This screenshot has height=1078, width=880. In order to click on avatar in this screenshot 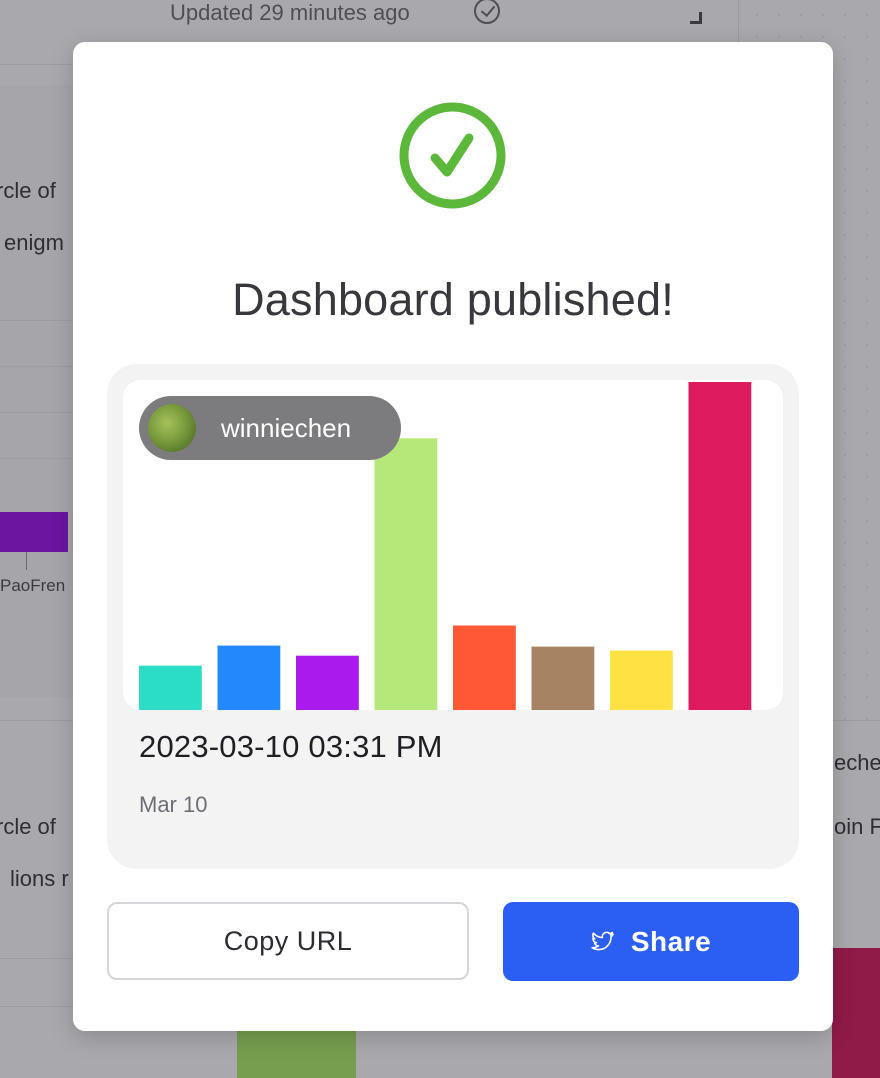, I will do `click(172, 428)`.